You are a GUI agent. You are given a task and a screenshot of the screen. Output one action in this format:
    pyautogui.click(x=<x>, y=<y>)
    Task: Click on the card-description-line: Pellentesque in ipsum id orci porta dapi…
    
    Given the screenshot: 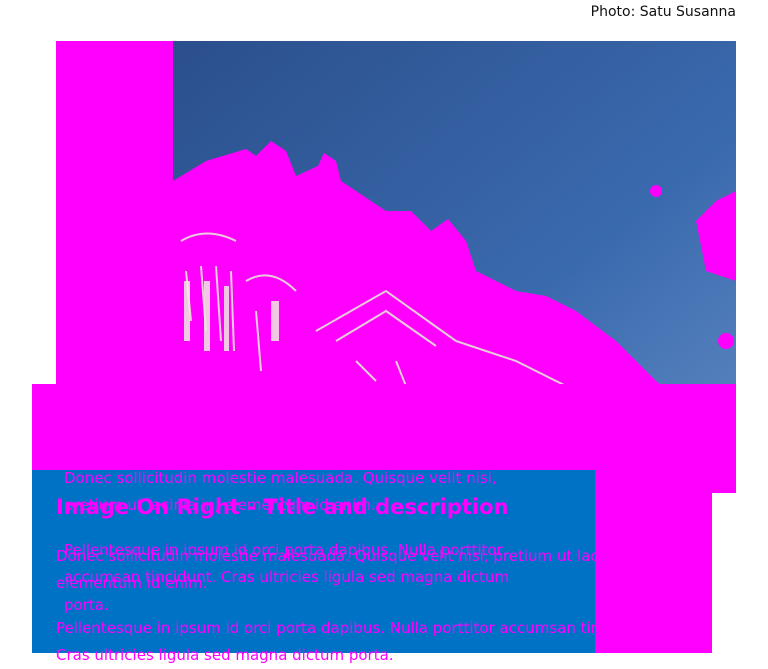 What is the action you would take?
    pyautogui.click(x=354, y=628)
    